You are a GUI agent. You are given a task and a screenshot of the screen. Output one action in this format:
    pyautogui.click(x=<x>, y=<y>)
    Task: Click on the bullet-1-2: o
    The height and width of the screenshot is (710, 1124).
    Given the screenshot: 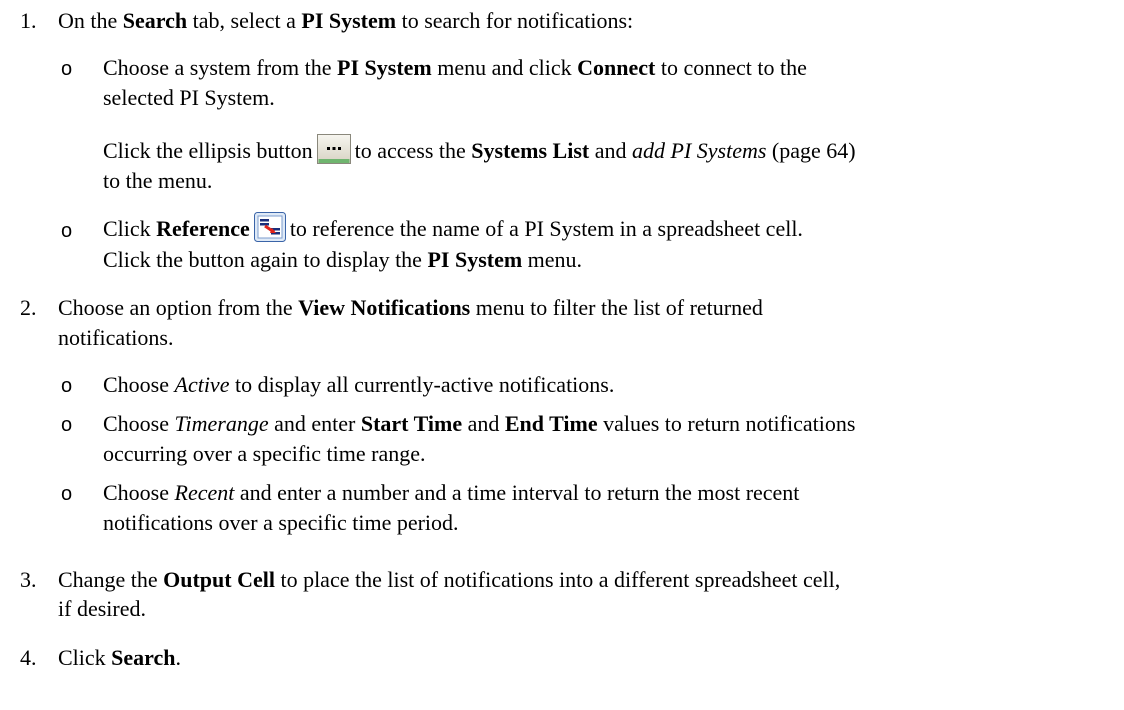 What is the action you would take?
    pyautogui.click(x=67, y=231)
    